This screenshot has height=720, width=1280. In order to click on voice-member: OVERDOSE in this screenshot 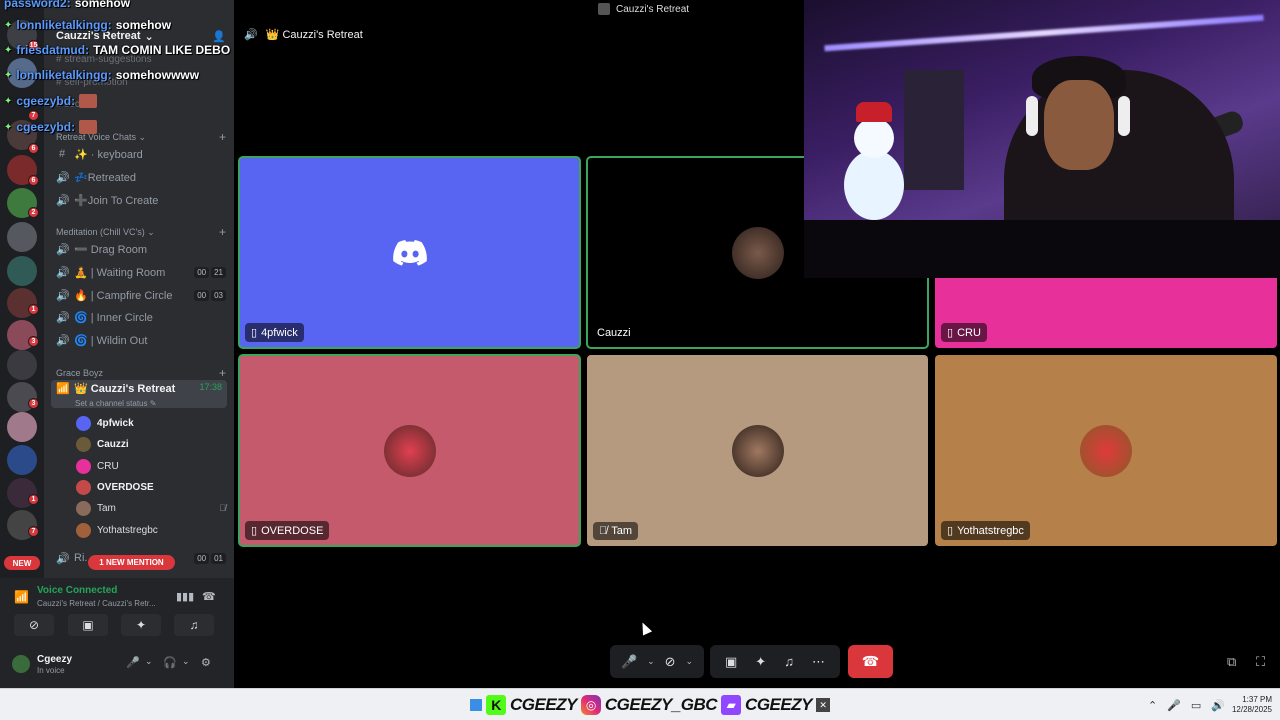, I will do `click(151, 487)`.